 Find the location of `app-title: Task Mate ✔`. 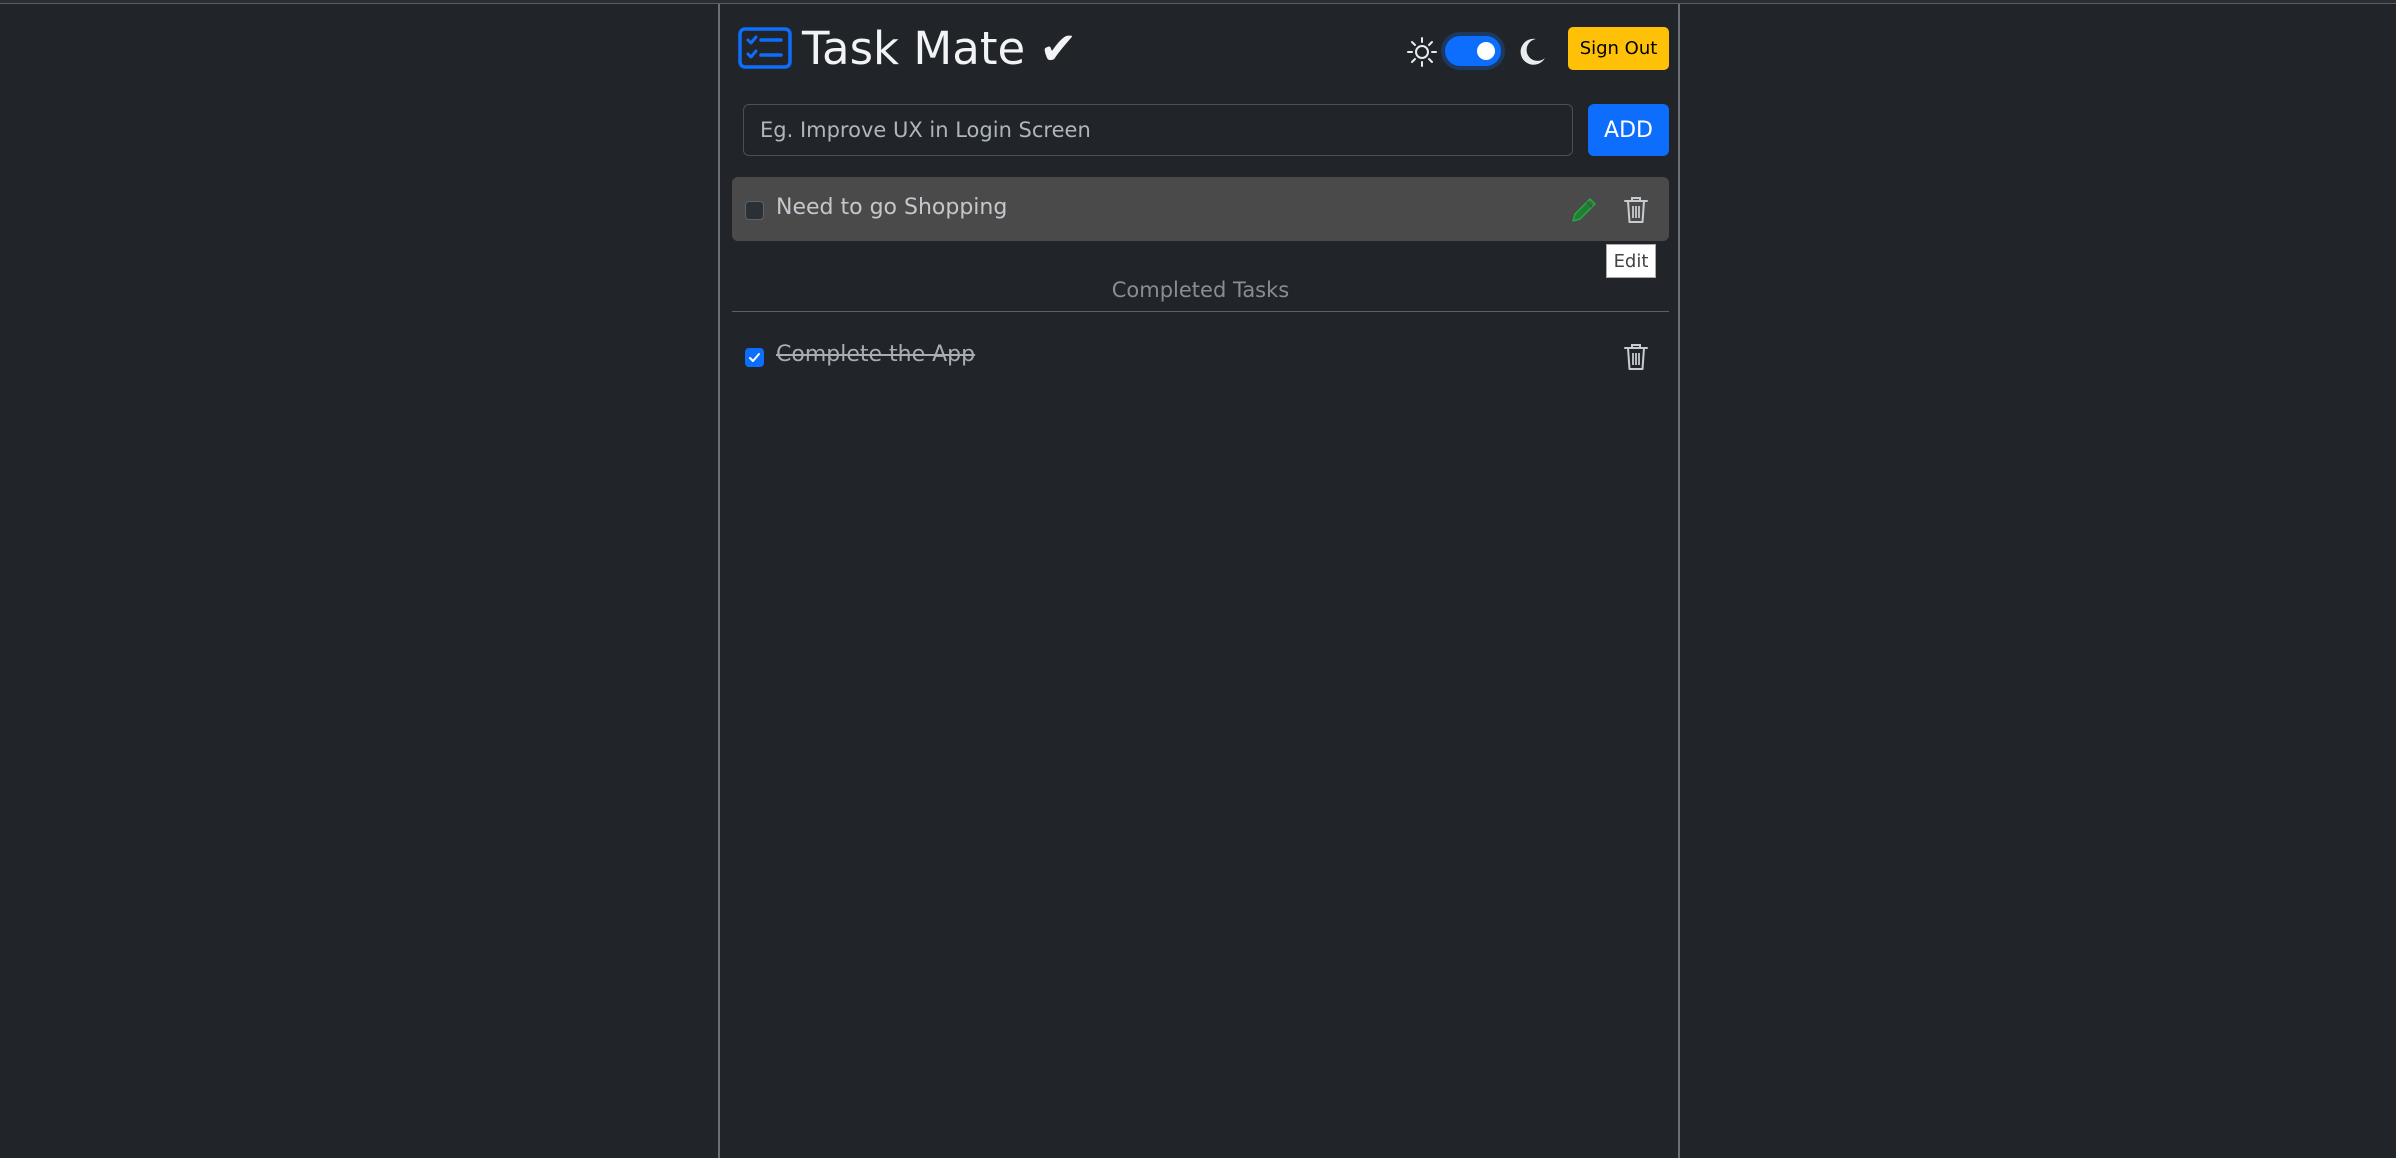

app-title: Task Mate ✔ is located at coordinates (940, 48).